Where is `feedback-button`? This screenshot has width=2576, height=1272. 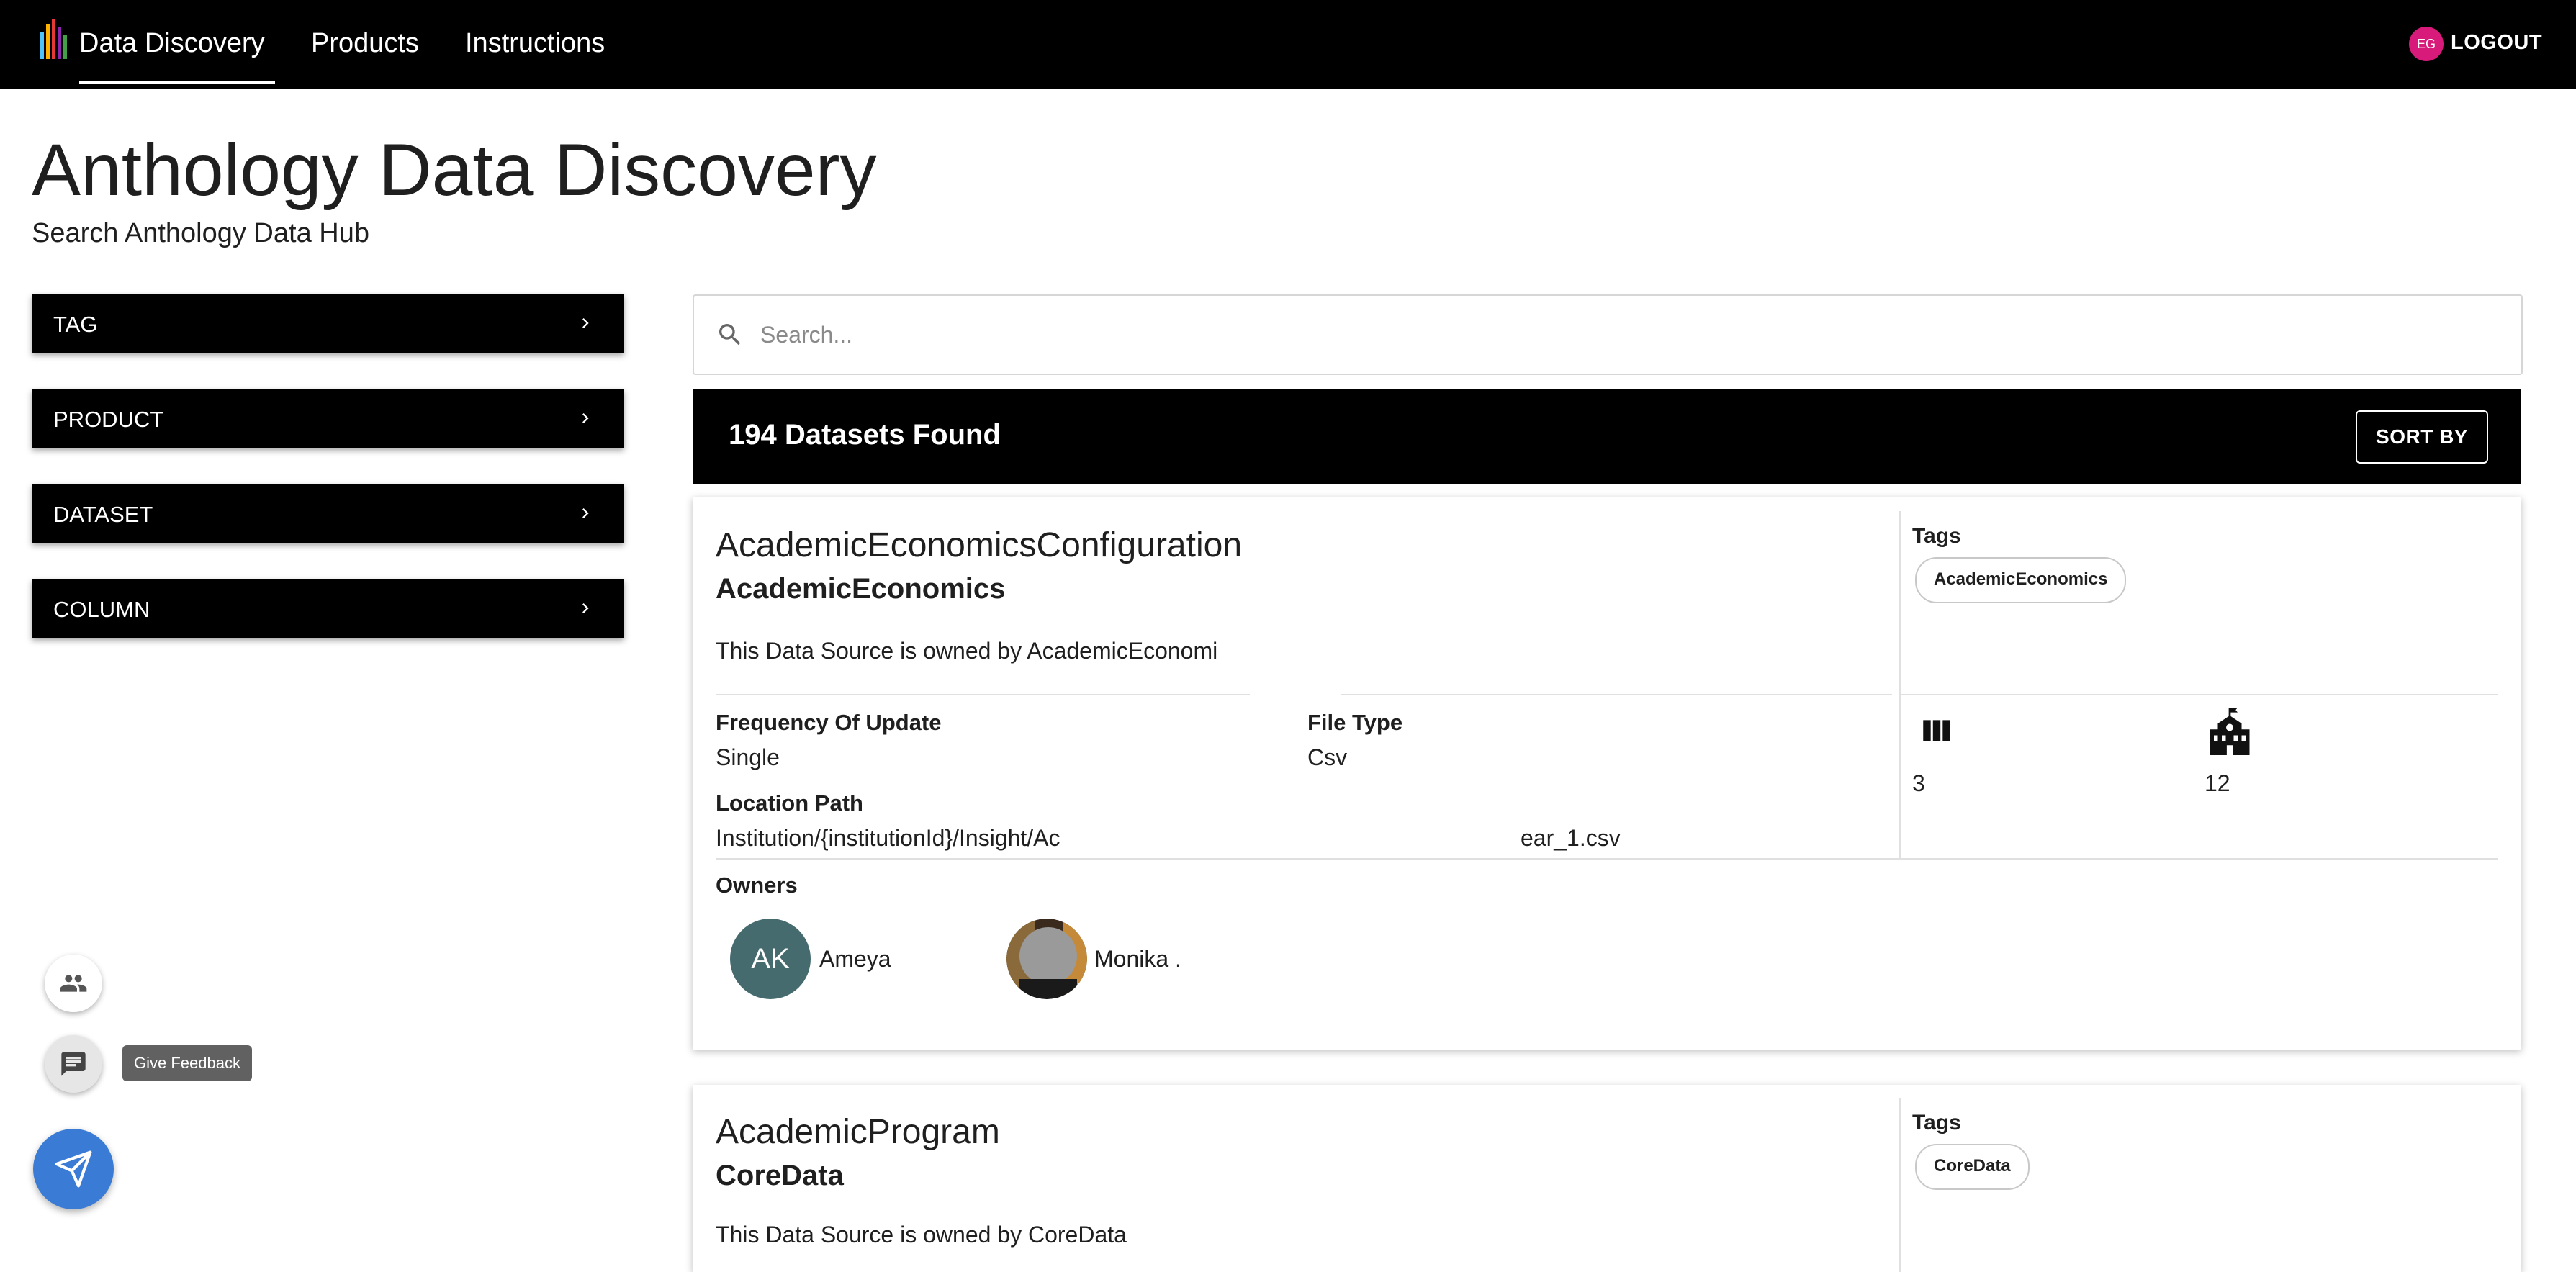 feedback-button is located at coordinates (73, 1064).